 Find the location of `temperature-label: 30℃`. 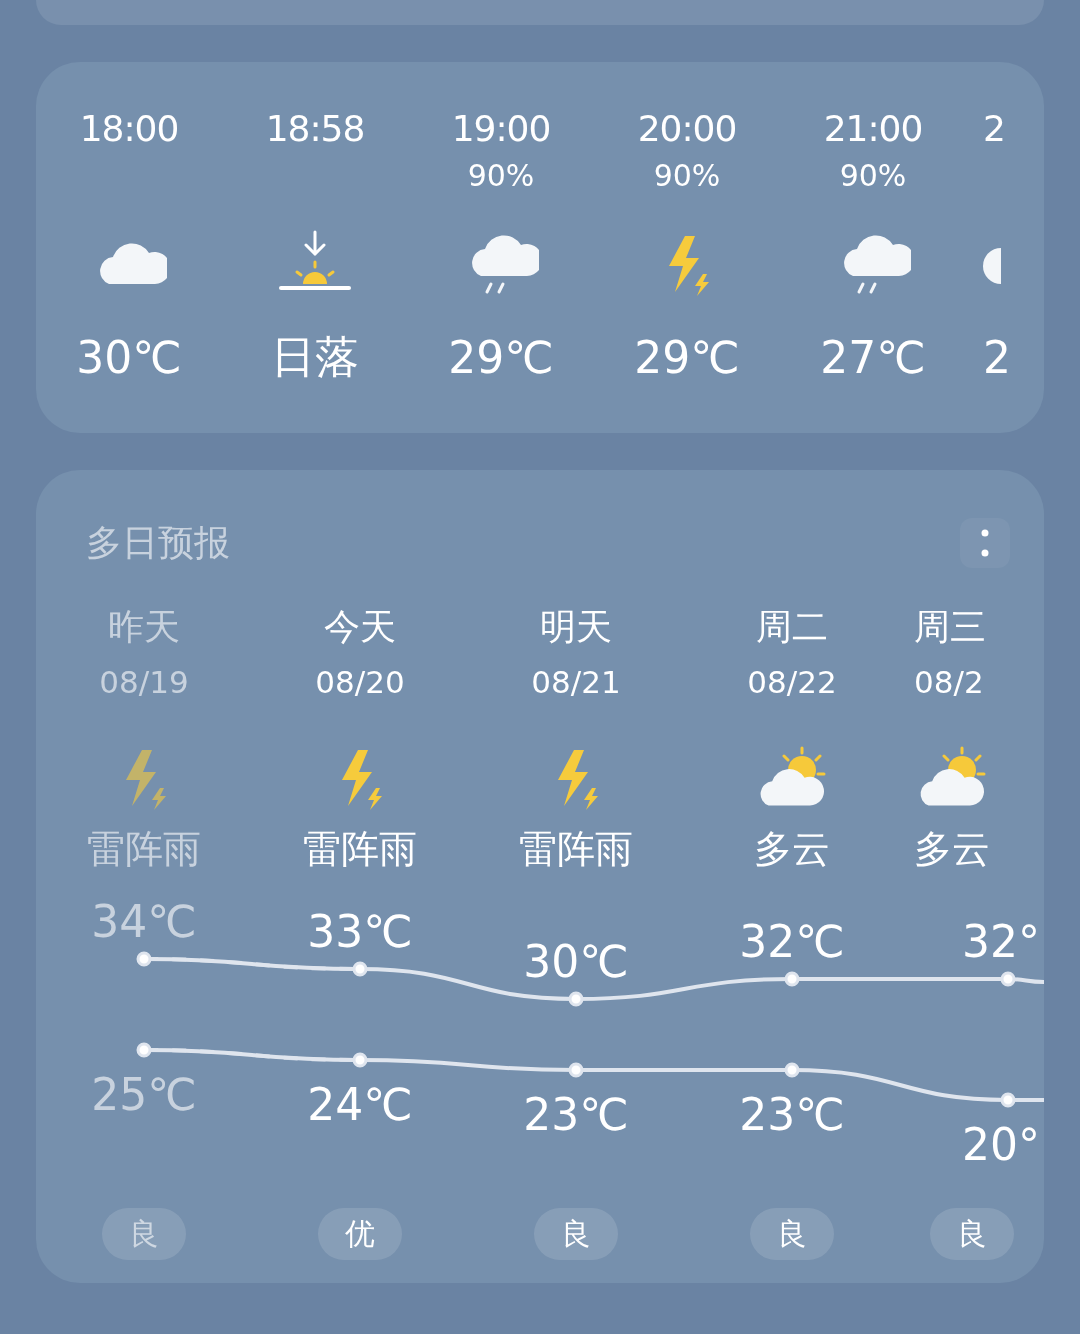

temperature-label: 30℃ is located at coordinates (576, 961).